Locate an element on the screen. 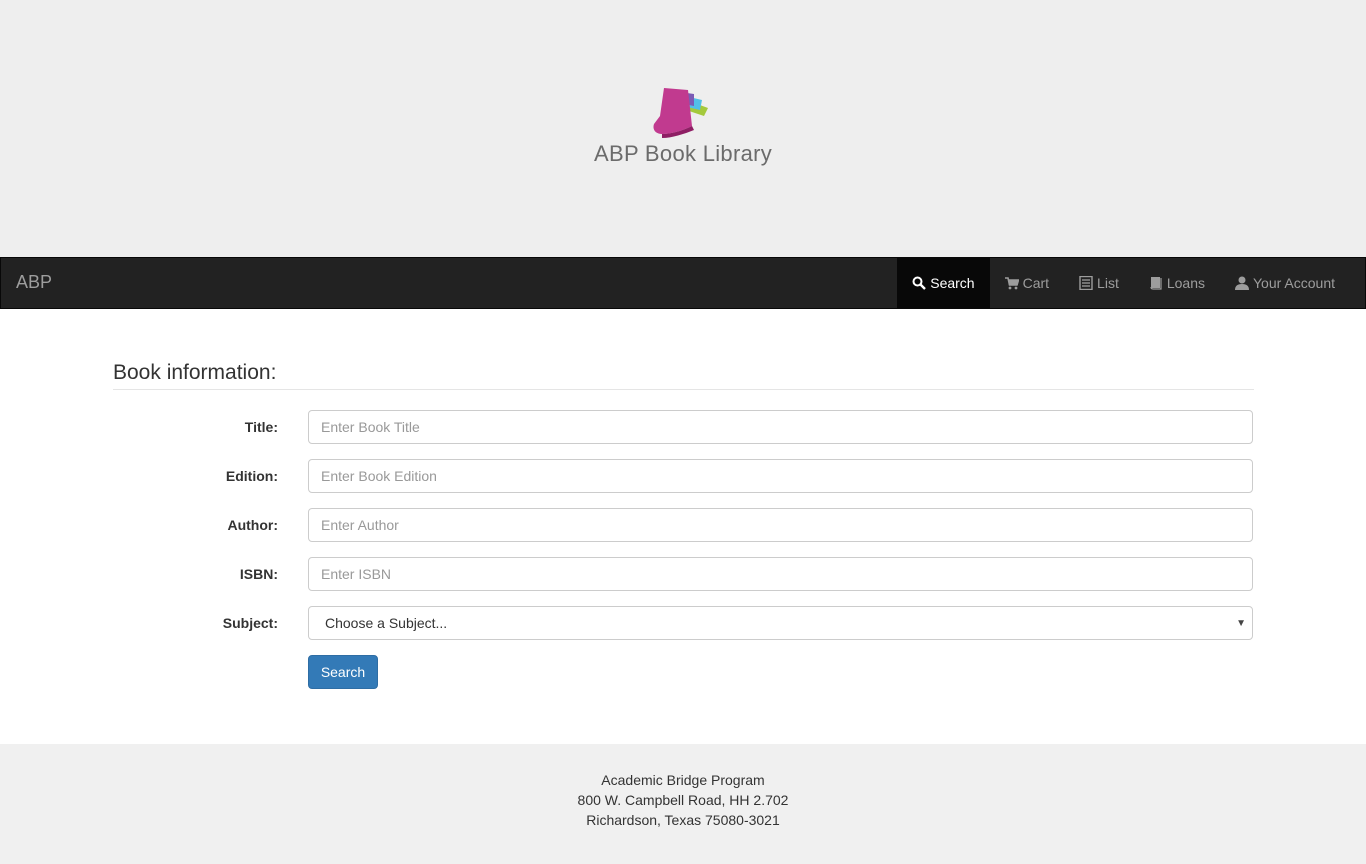 The width and height of the screenshot is (1366, 864). author-input is located at coordinates (780, 525).